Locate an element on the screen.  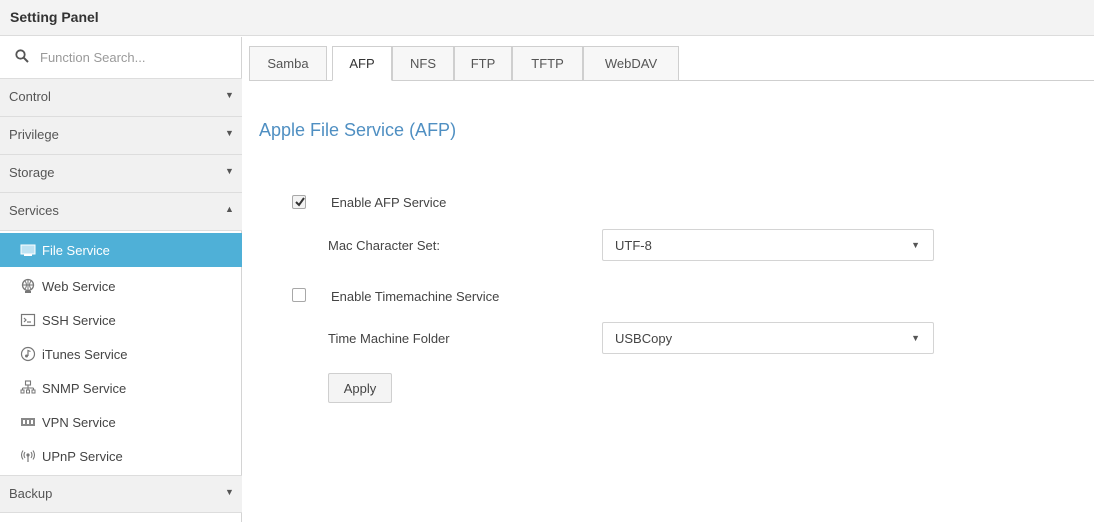
search-input is located at coordinates (135, 57).